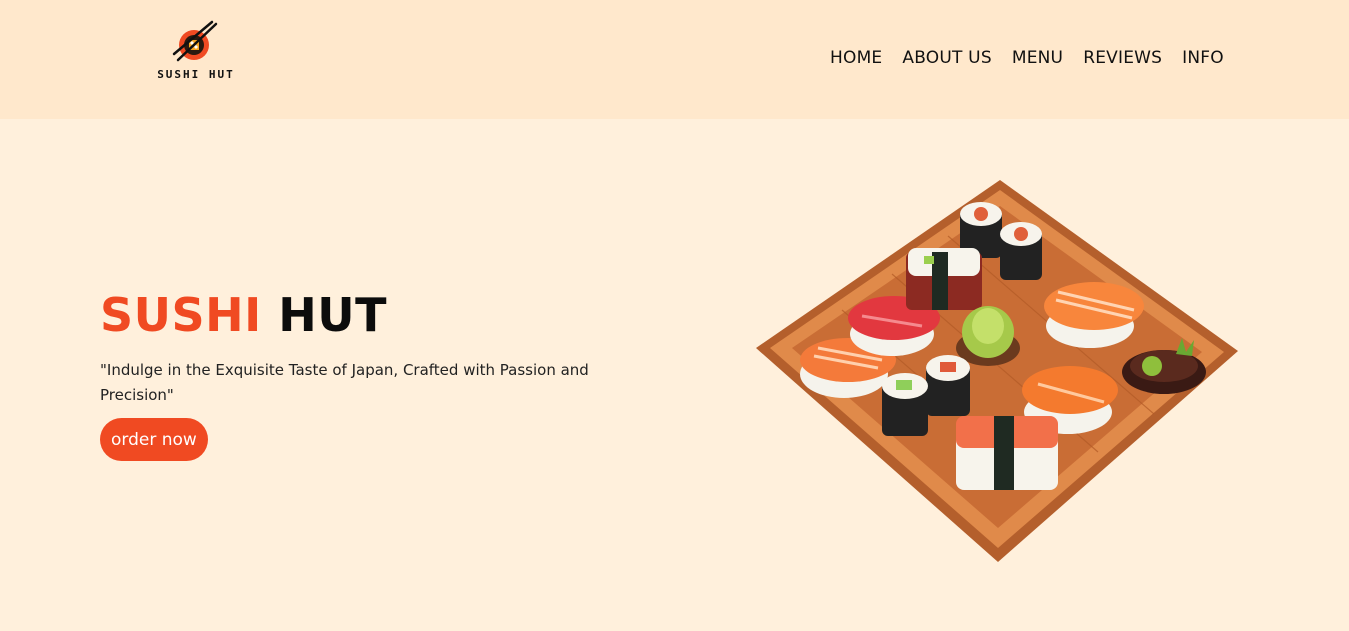 The height and width of the screenshot is (631, 1349). I want to click on nav-about-us: ABOUT US, so click(946, 58).